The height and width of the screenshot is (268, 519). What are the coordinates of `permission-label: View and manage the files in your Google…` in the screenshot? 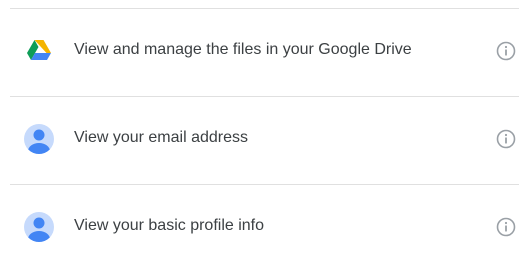 It's located at (243, 49).